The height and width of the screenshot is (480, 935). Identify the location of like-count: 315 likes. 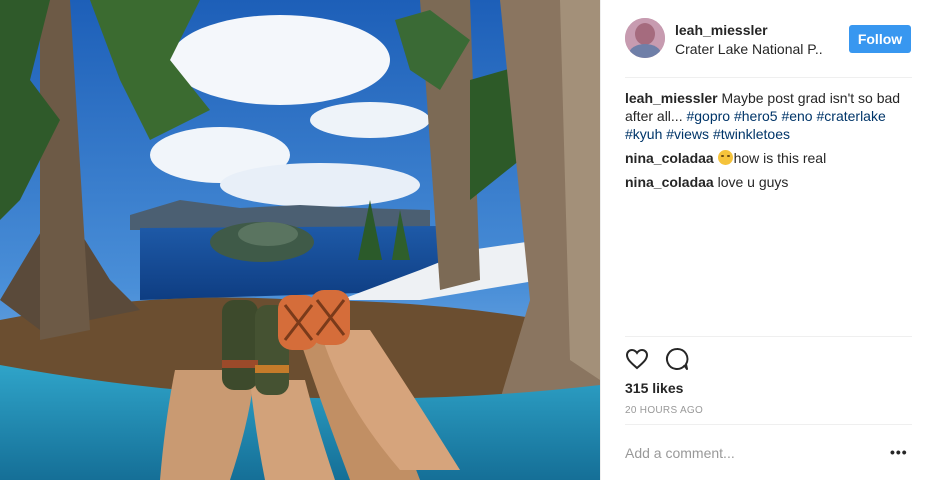
(654, 388).